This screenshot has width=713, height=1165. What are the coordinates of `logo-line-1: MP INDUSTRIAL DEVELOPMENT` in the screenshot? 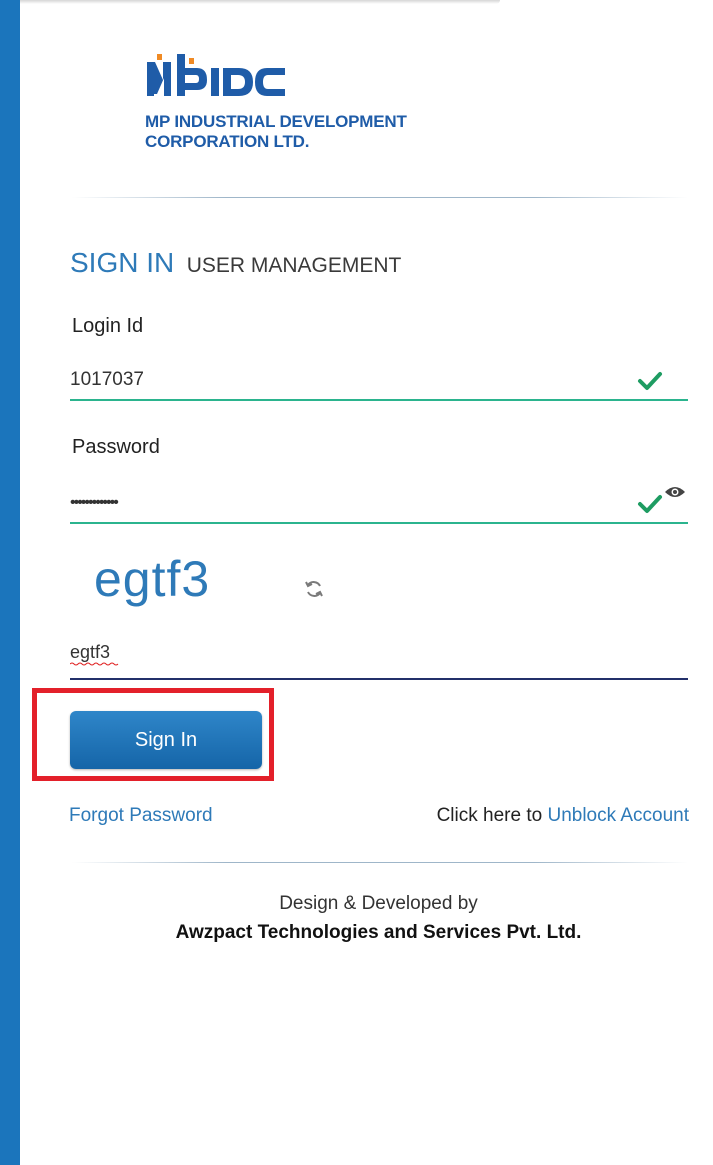 It's located at (276, 121).